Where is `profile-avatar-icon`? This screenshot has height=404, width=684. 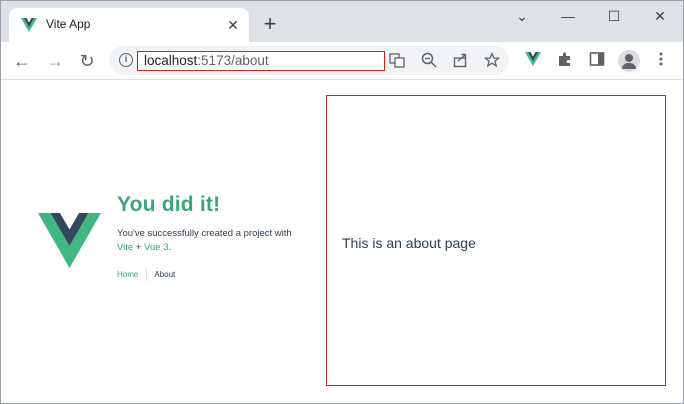
profile-avatar-icon is located at coordinates (629, 61).